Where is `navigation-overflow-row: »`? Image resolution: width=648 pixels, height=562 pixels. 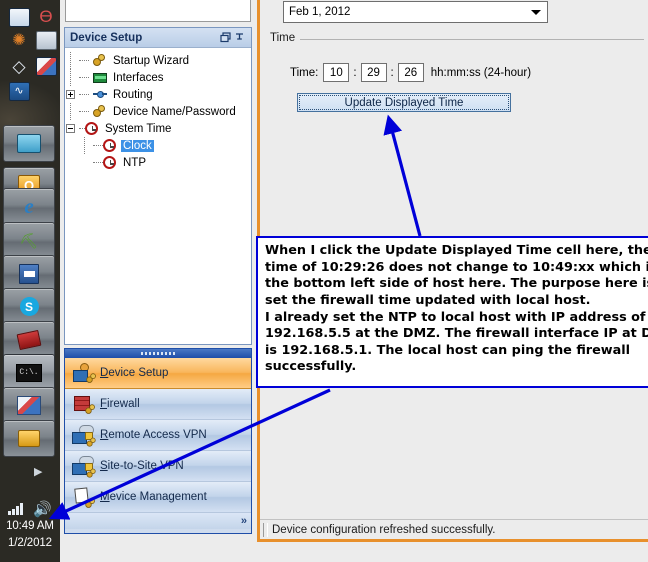 navigation-overflow-row: » is located at coordinates (158, 521).